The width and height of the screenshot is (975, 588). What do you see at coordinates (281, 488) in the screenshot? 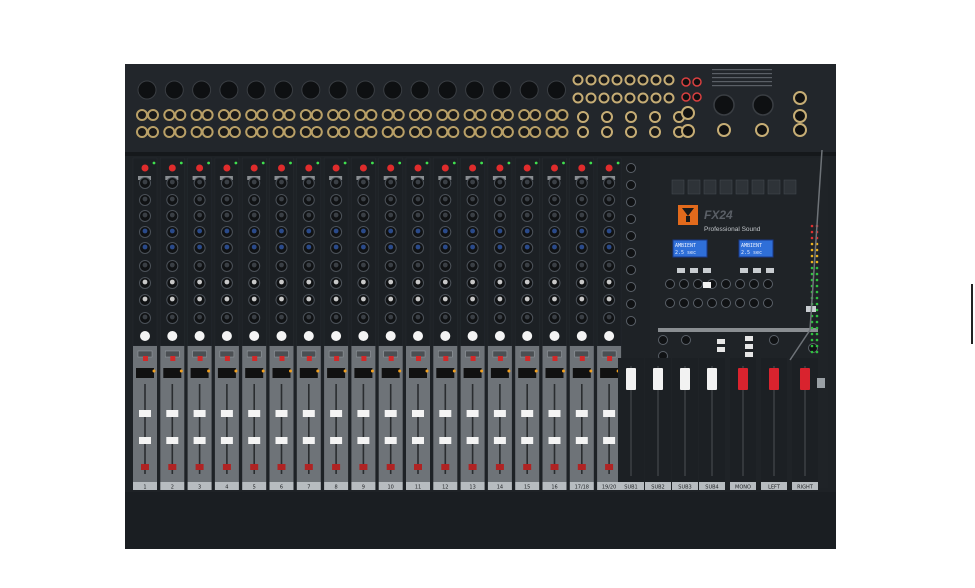
I see `channel-number: 6` at bounding box center [281, 488].